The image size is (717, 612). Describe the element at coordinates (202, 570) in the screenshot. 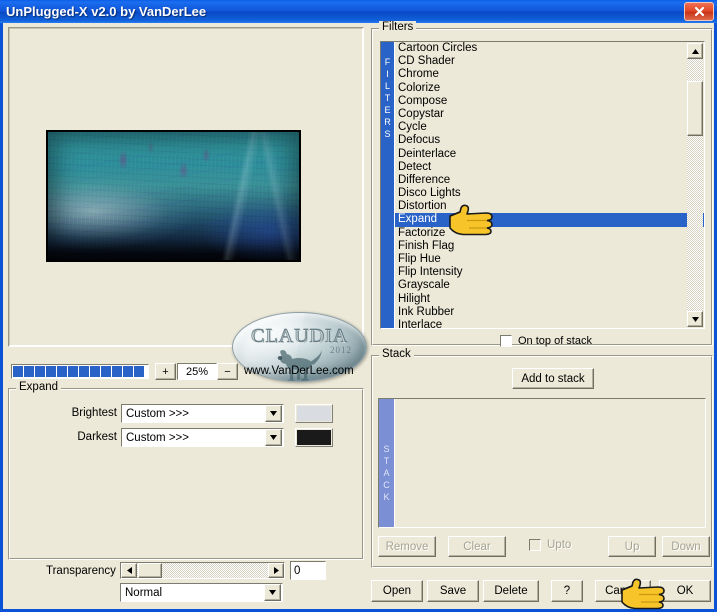

I see `transparency-slider` at that location.